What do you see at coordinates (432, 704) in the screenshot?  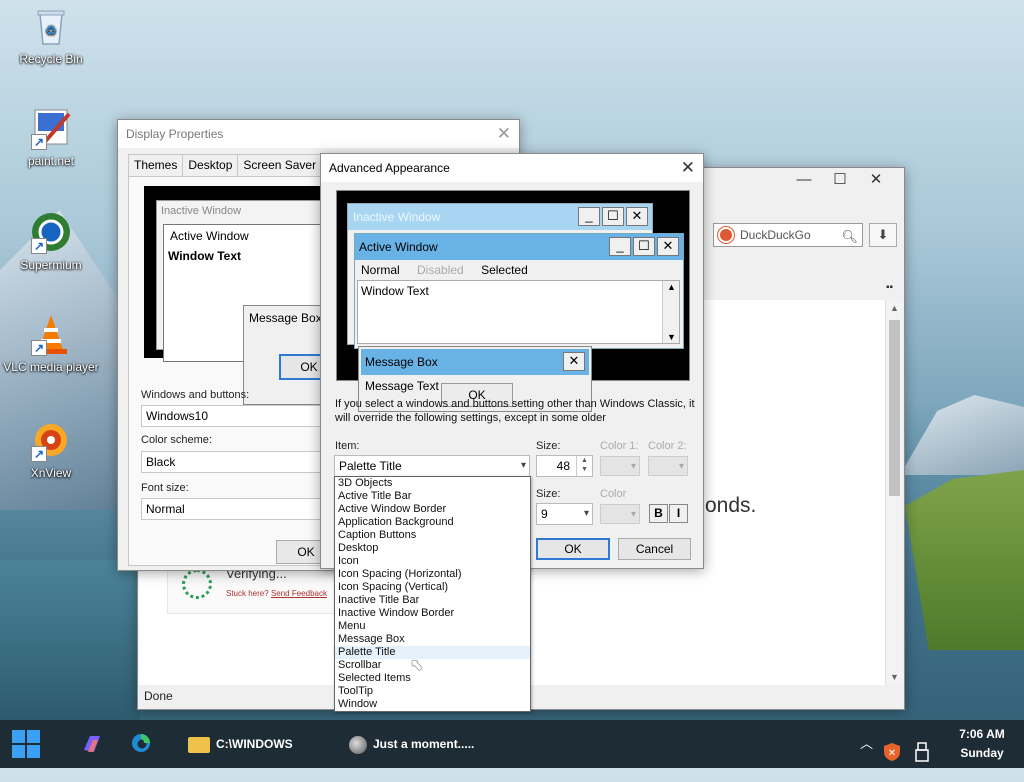 I see `item-option: Window` at bounding box center [432, 704].